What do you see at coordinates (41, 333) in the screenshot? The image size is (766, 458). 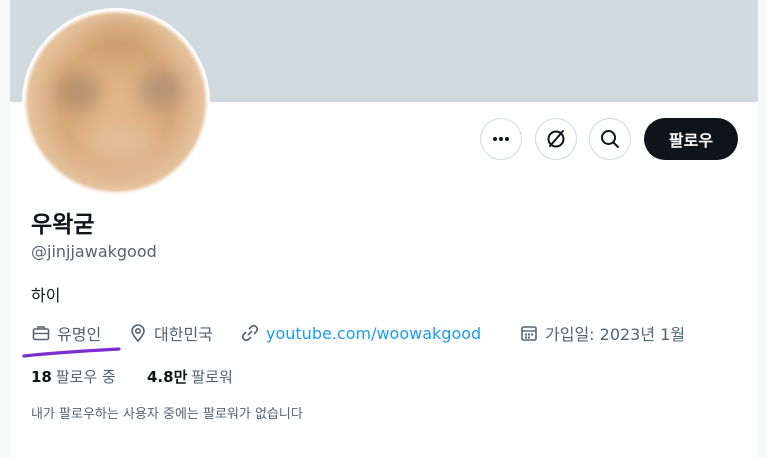 I see `briefcase-icon` at bounding box center [41, 333].